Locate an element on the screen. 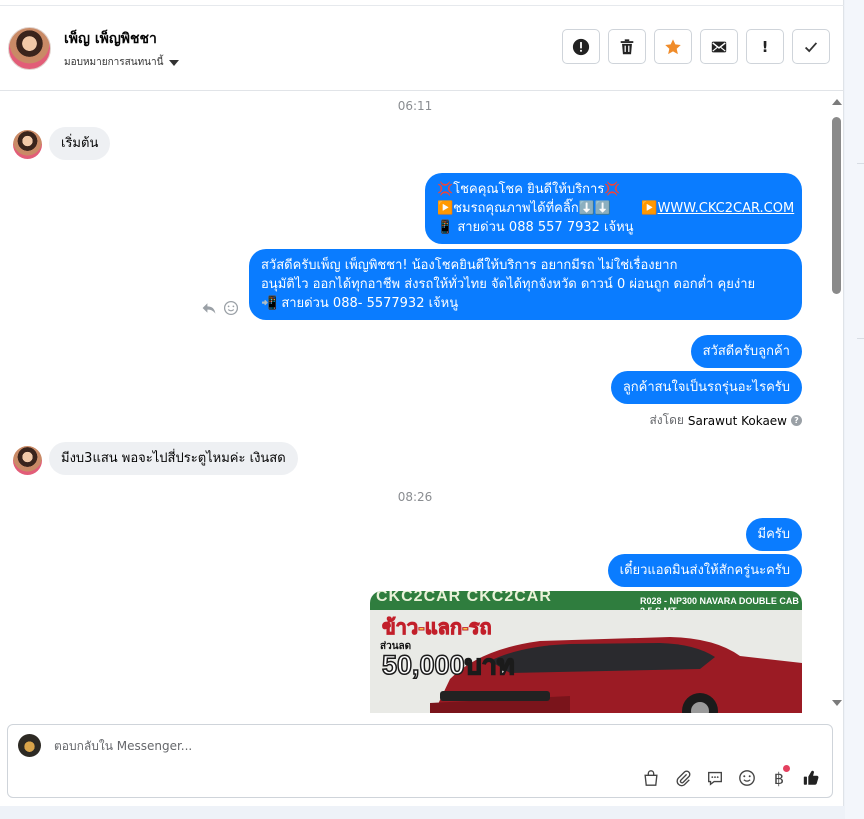  star-icon is located at coordinates (673, 46).